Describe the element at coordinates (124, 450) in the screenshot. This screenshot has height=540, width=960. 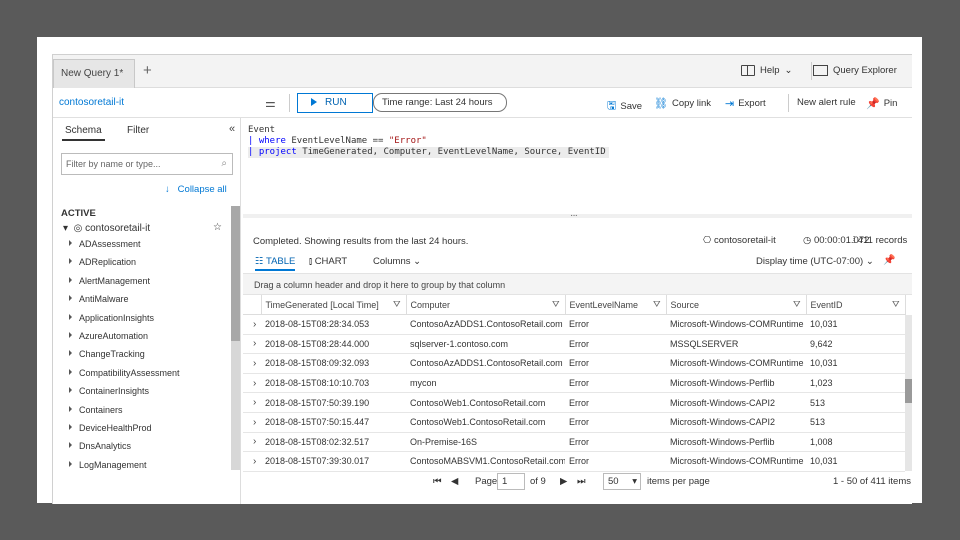
I see `schema-tree-item: DnsAnalytics` at that location.